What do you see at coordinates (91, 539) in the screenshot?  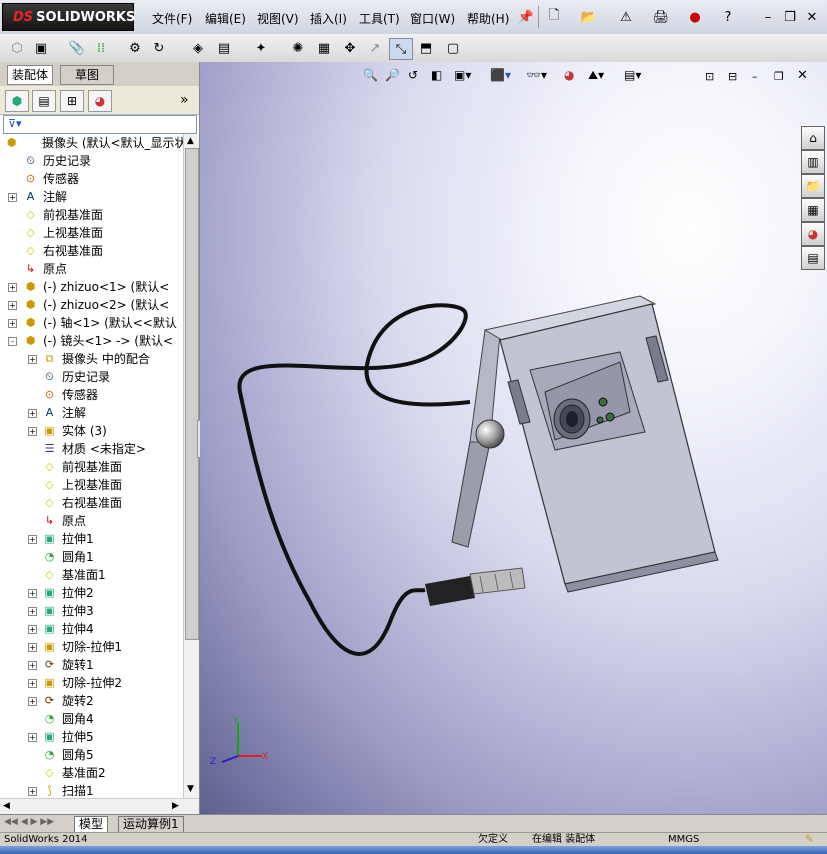 I see `tree-item: + ▣ 拉伸1` at bounding box center [91, 539].